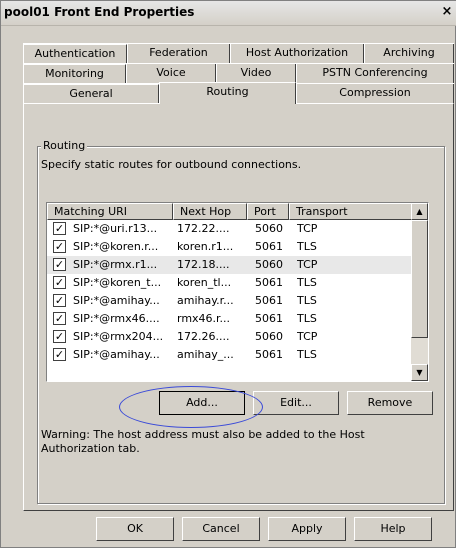 Image resolution: width=456 pixels, height=548 pixels. What do you see at coordinates (99, 12) in the screenshot?
I see `window-title: pool01 Front End Properties` at bounding box center [99, 12].